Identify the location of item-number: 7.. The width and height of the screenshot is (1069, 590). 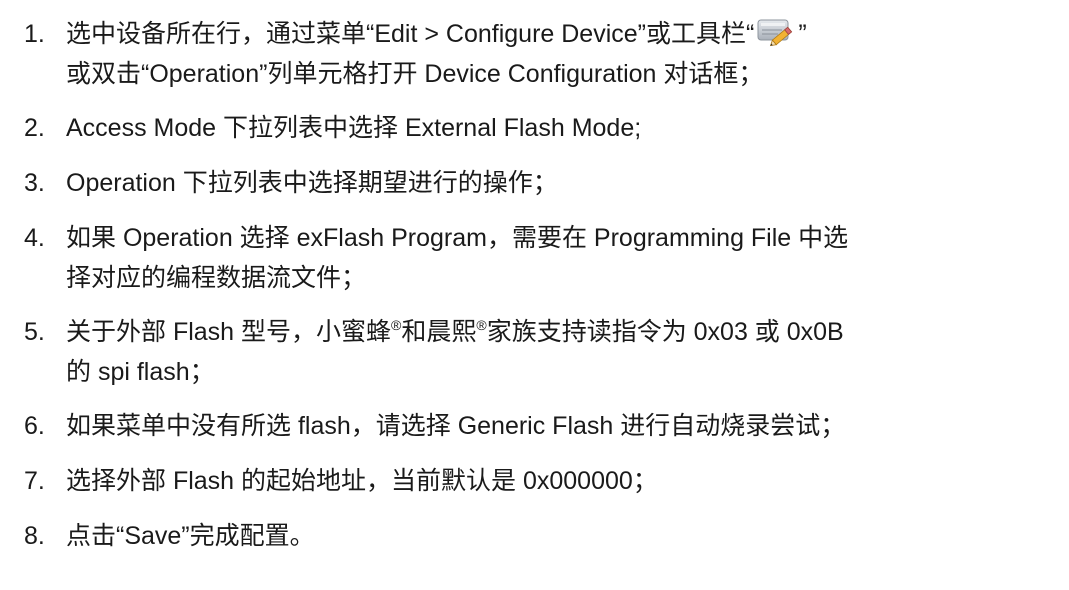
(34, 481).